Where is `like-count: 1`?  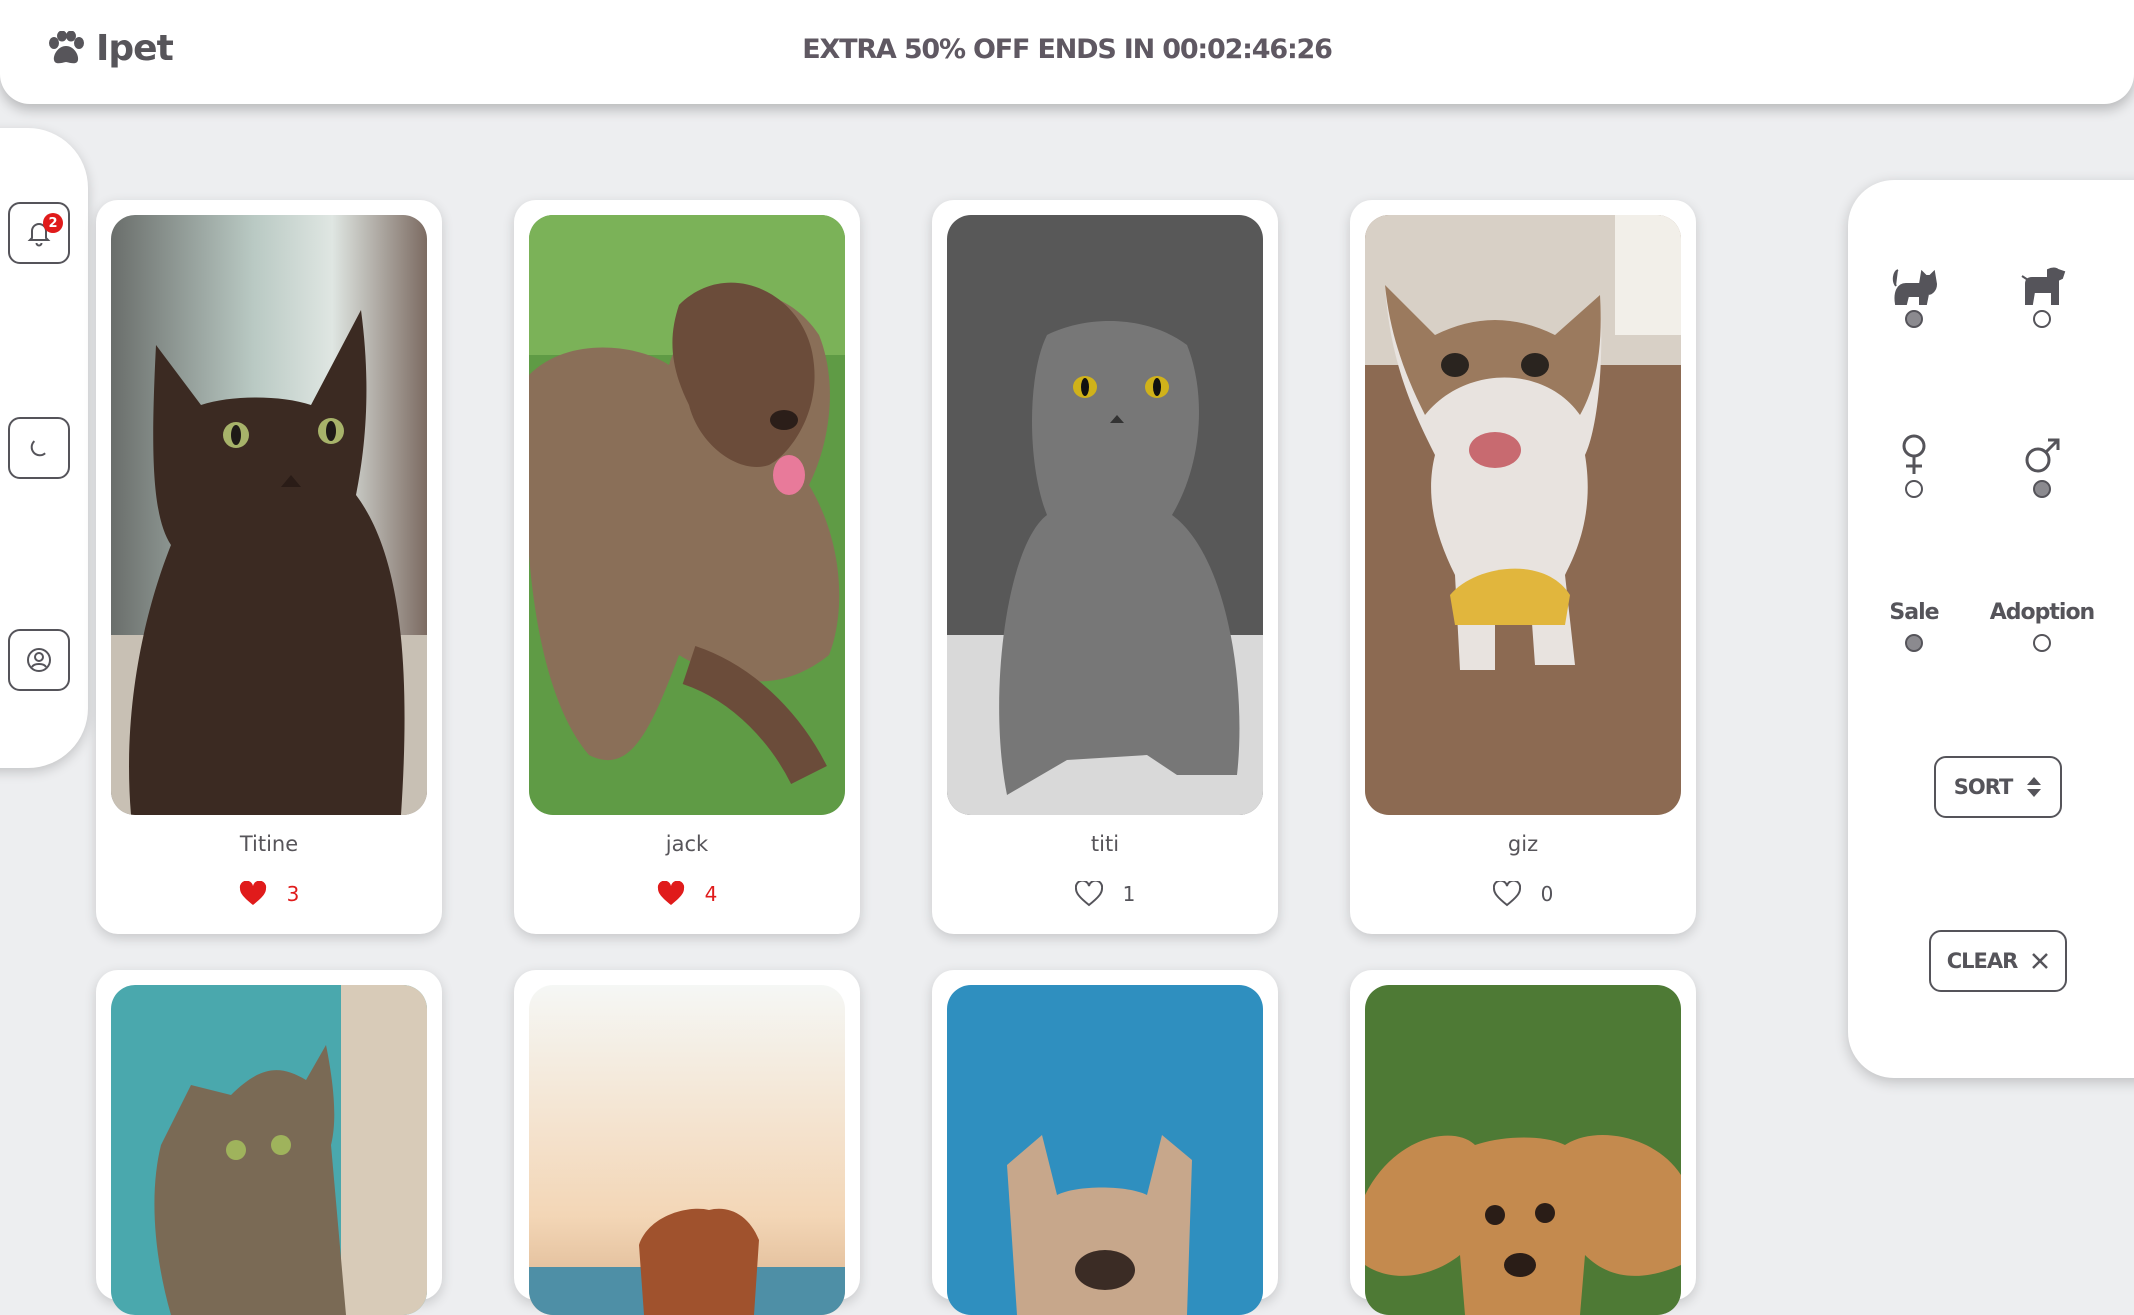 like-count: 1 is located at coordinates (1129, 894).